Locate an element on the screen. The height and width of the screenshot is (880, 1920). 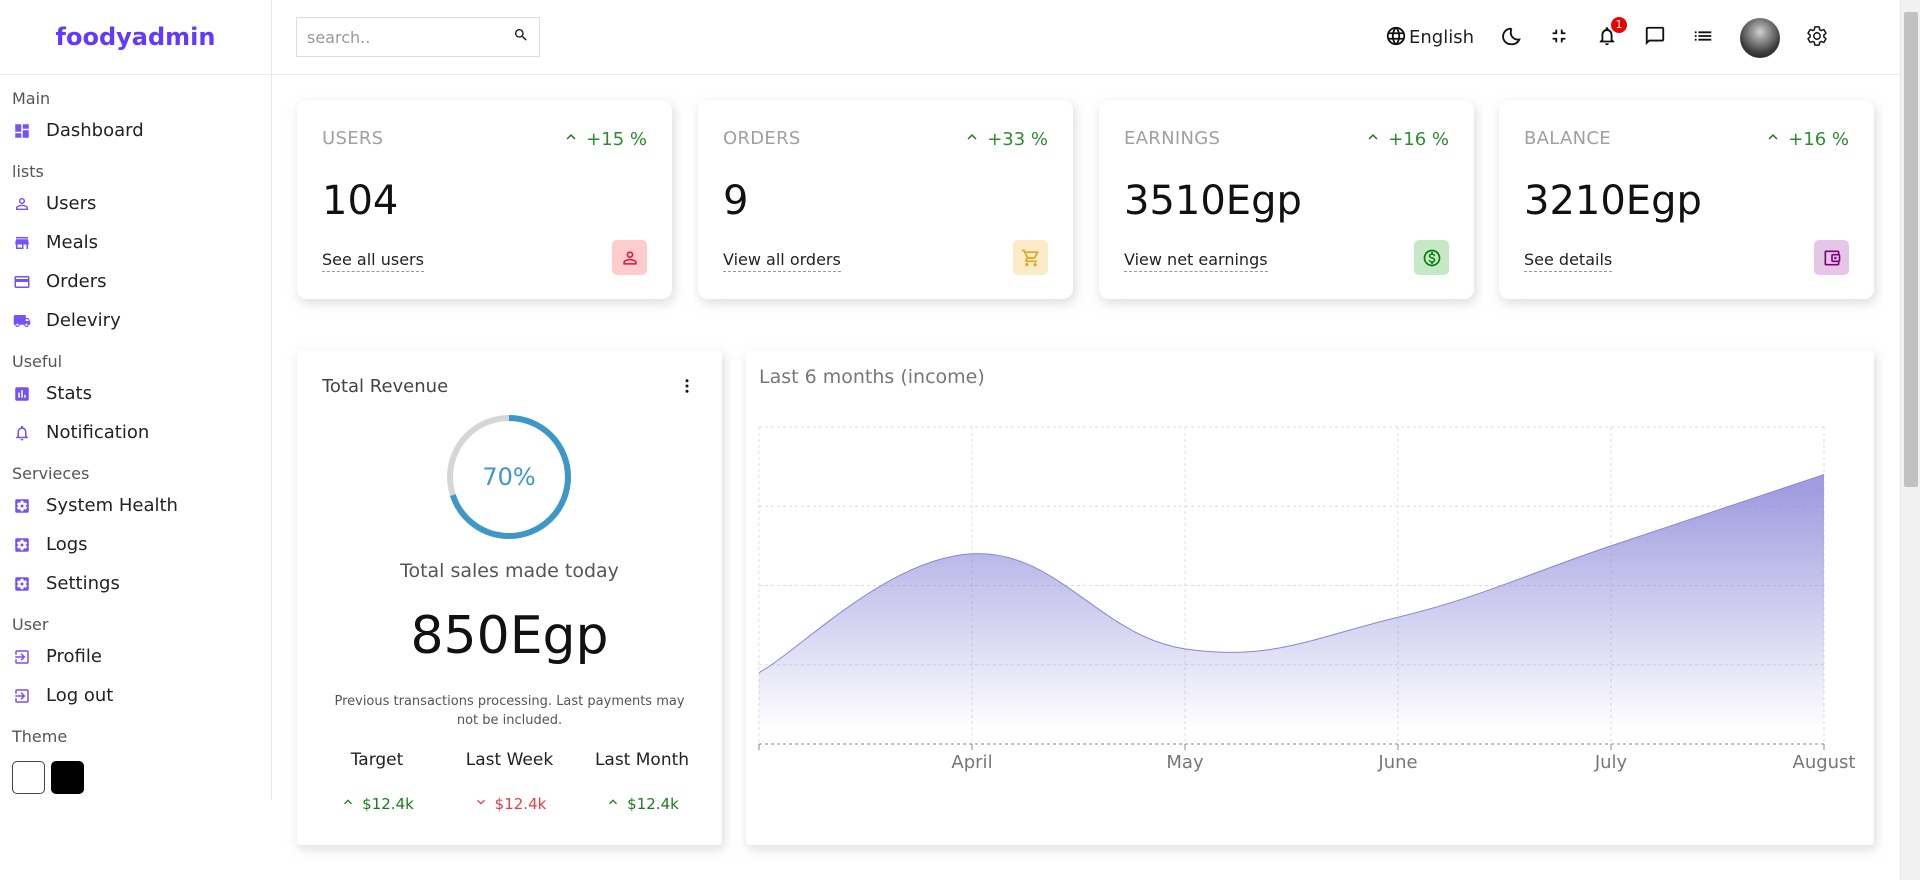
widget-title: ORDERS is located at coordinates (762, 138).